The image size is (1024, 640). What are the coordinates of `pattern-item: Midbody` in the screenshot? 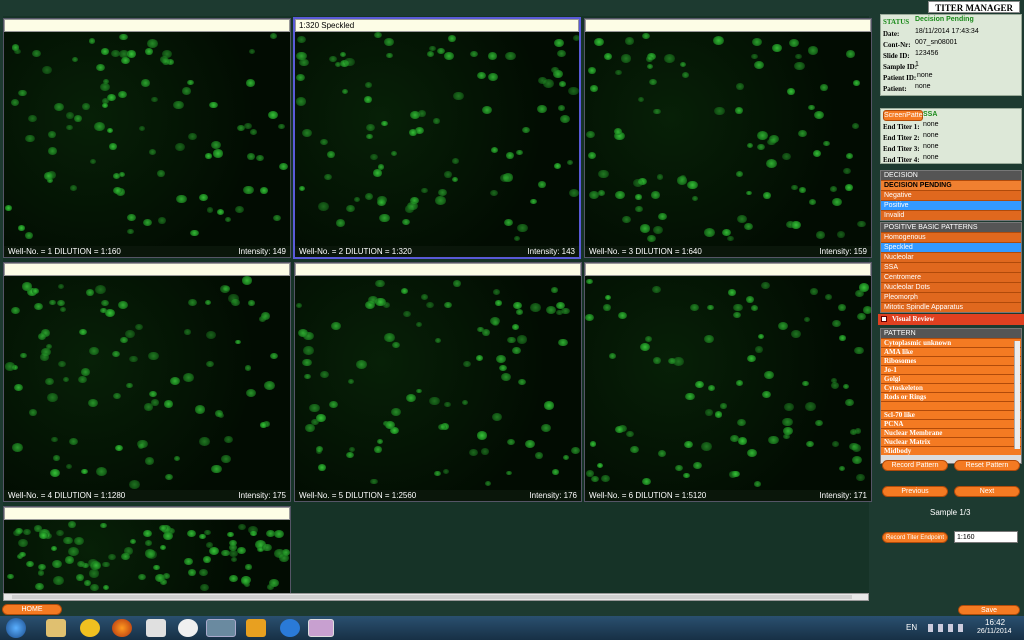 It's located at (951, 450).